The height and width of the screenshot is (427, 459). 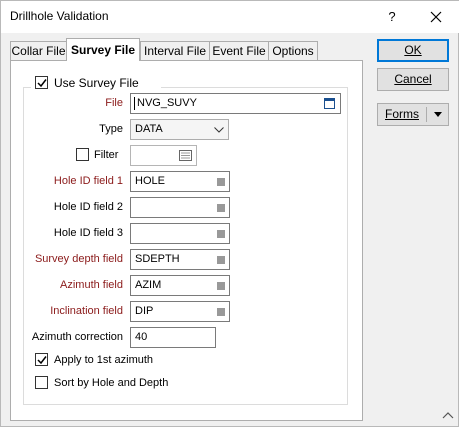 I want to click on ok-button: OK, so click(x=413, y=50).